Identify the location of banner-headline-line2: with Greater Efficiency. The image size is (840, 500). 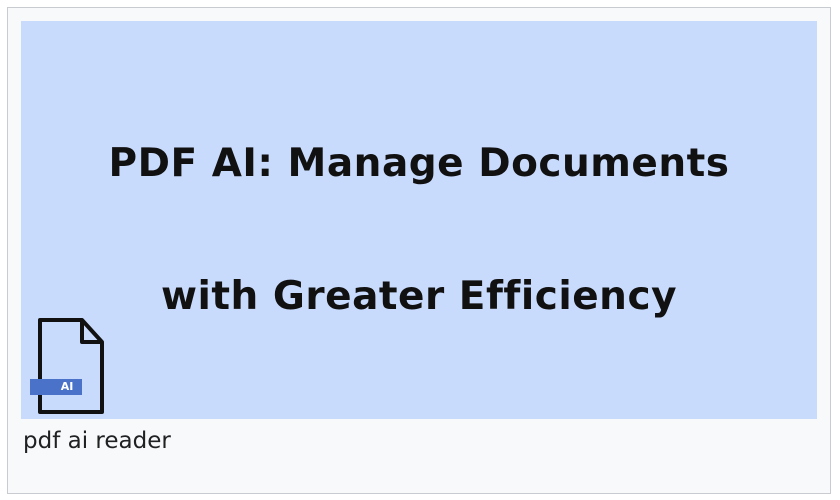
(419, 296).